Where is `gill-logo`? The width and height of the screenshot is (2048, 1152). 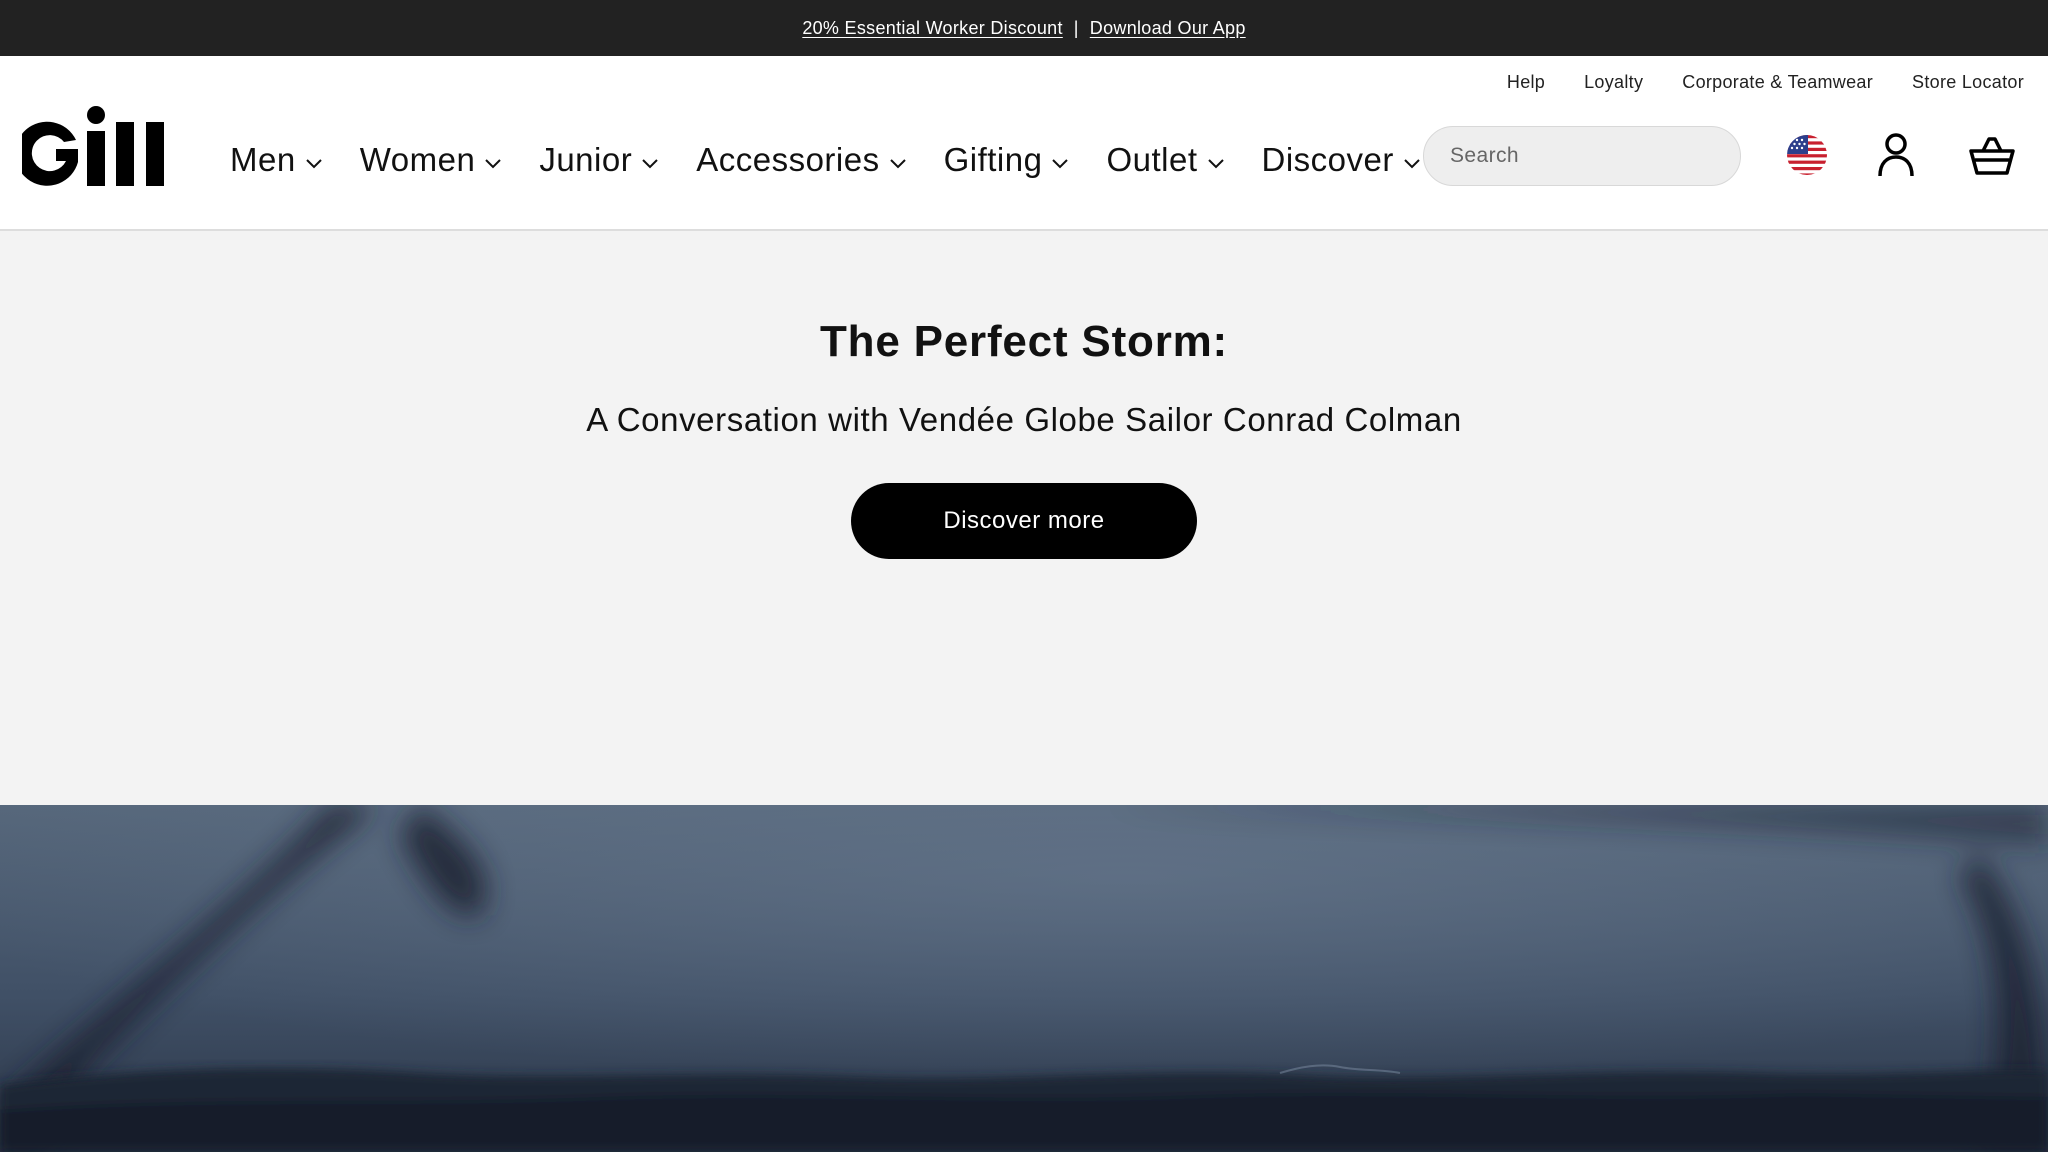 gill-logo is located at coordinates (93, 146).